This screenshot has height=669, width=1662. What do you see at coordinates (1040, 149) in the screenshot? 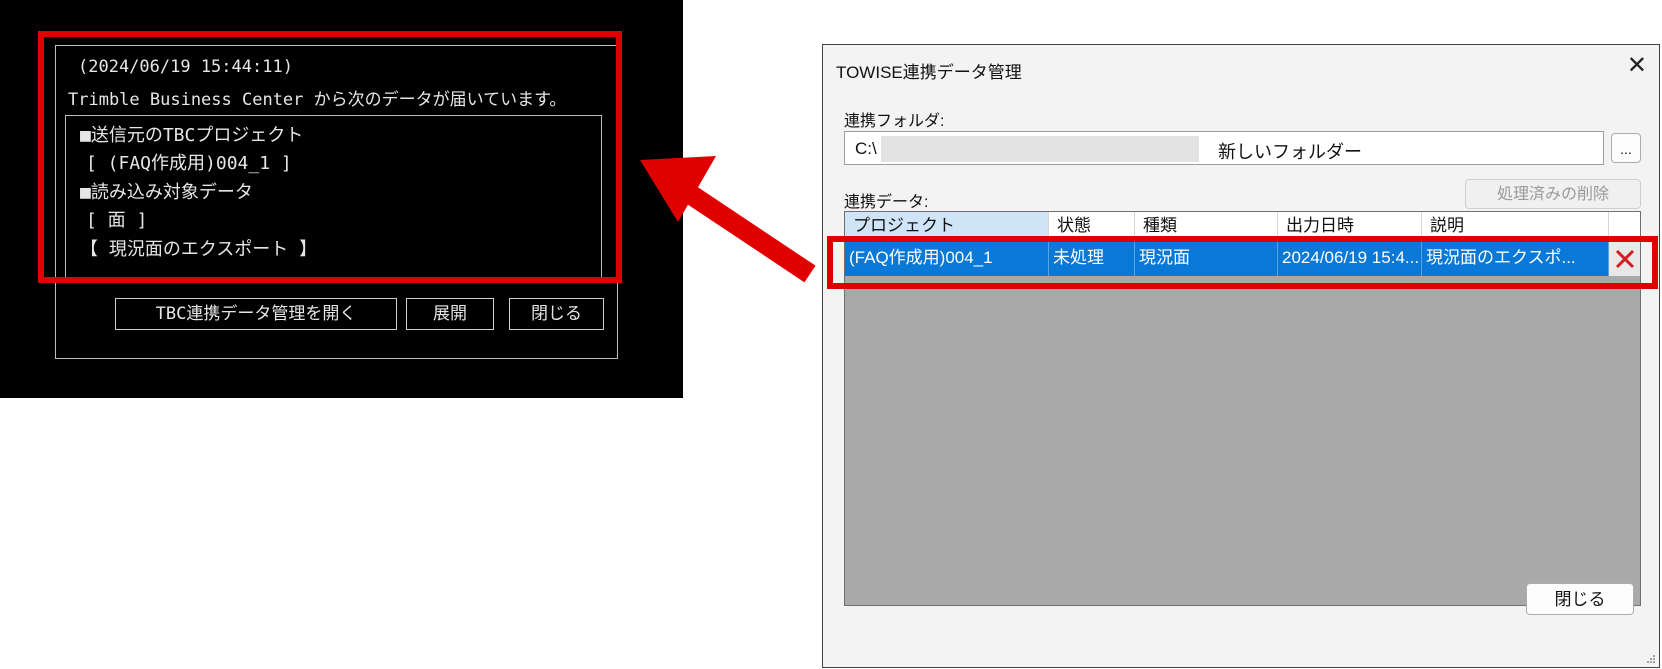
I see `redacted-path-mask` at bounding box center [1040, 149].